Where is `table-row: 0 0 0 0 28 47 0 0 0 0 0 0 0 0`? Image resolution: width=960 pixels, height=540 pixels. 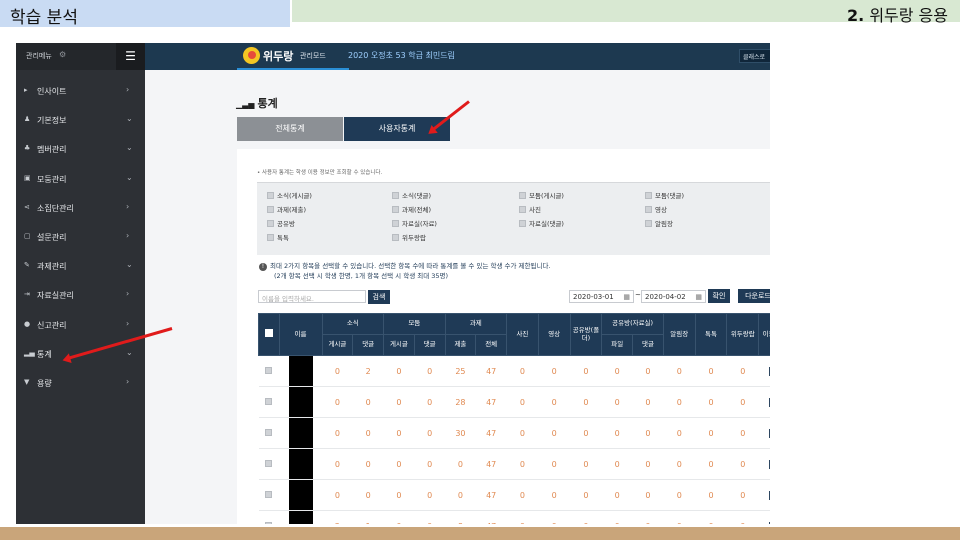 table-row: 0 0 0 0 28 47 0 0 0 0 0 0 0 0 is located at coordinates (514, 402).